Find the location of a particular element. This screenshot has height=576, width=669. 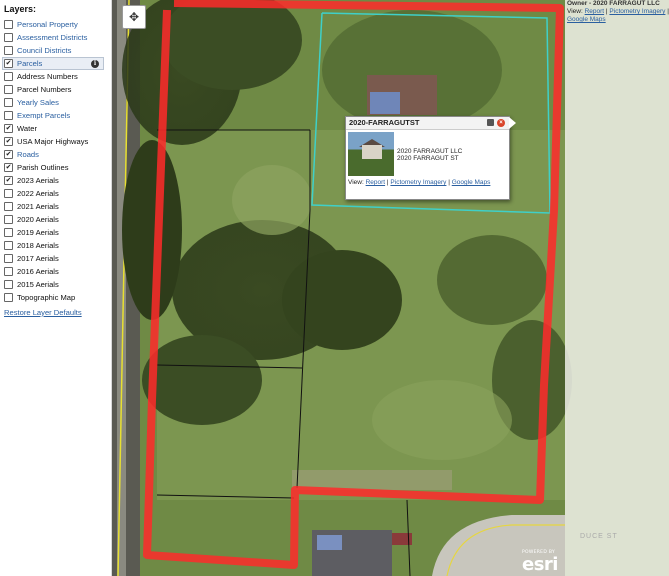

layer-item-2017-aerials: 2017 Aerials is located at coordinates (57, 258).